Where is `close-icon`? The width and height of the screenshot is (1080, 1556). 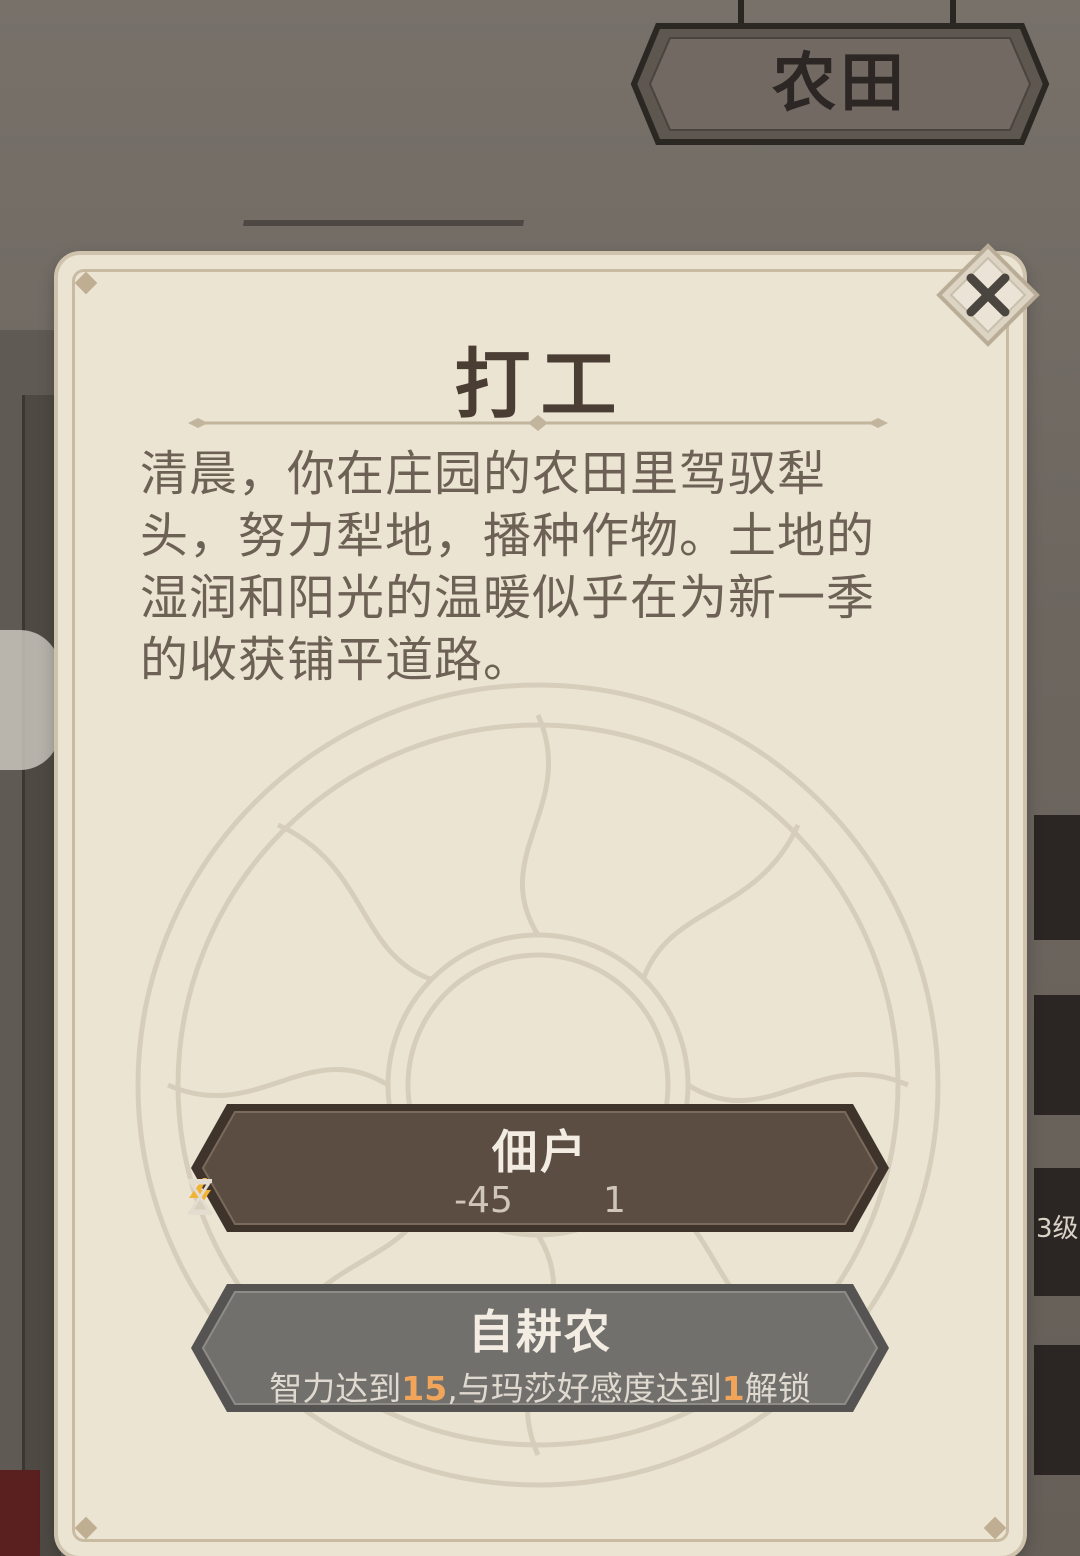 close-icon is located at coordinates (988, 295).